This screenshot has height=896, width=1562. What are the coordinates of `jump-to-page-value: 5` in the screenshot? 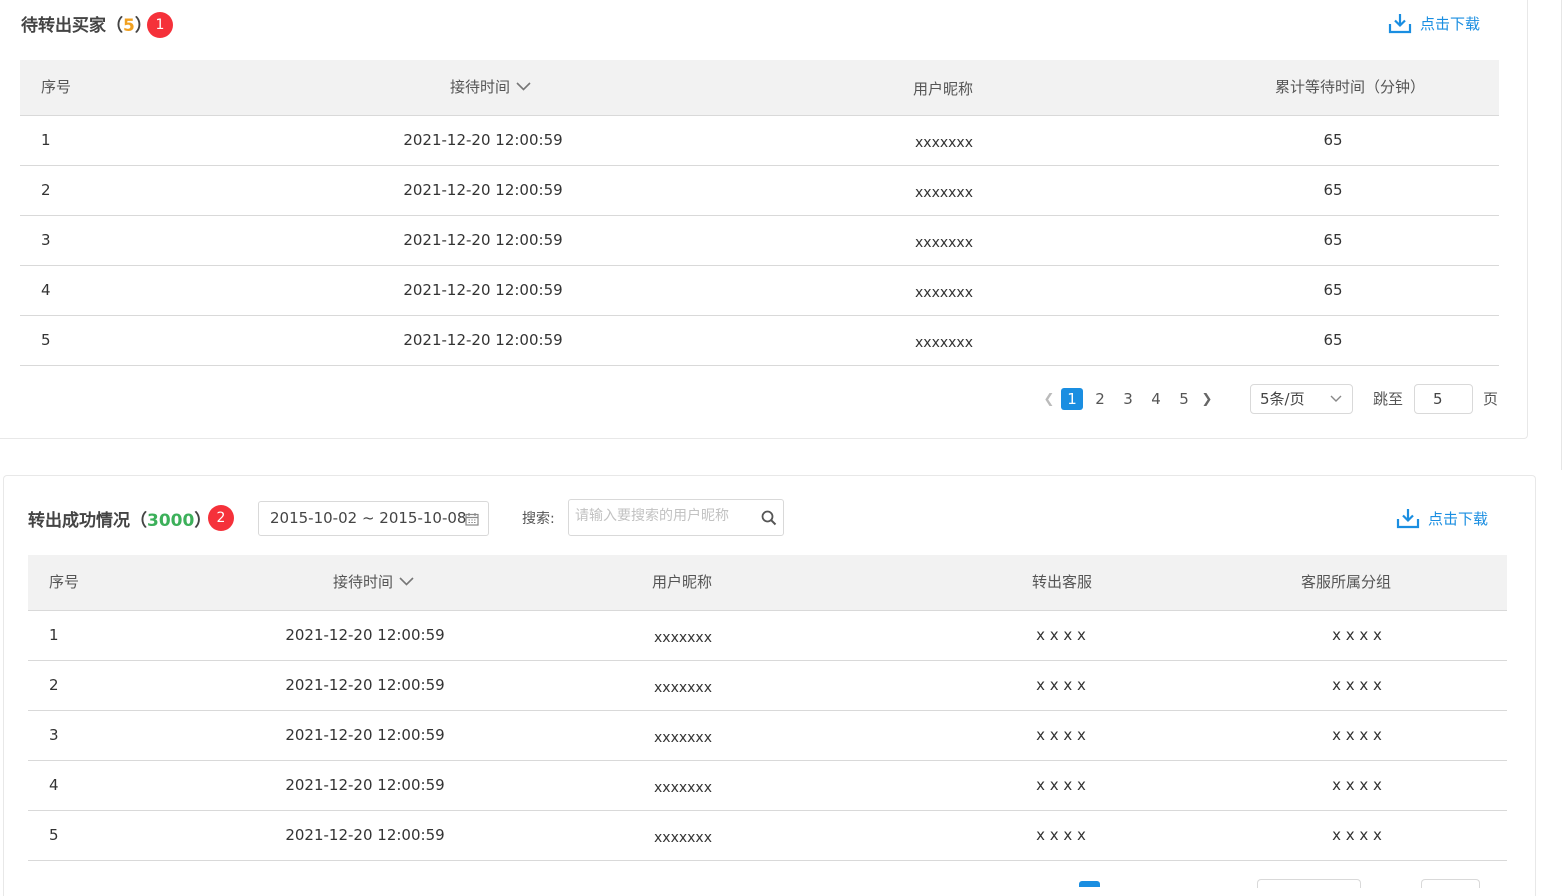 It's located at (1438, 399).